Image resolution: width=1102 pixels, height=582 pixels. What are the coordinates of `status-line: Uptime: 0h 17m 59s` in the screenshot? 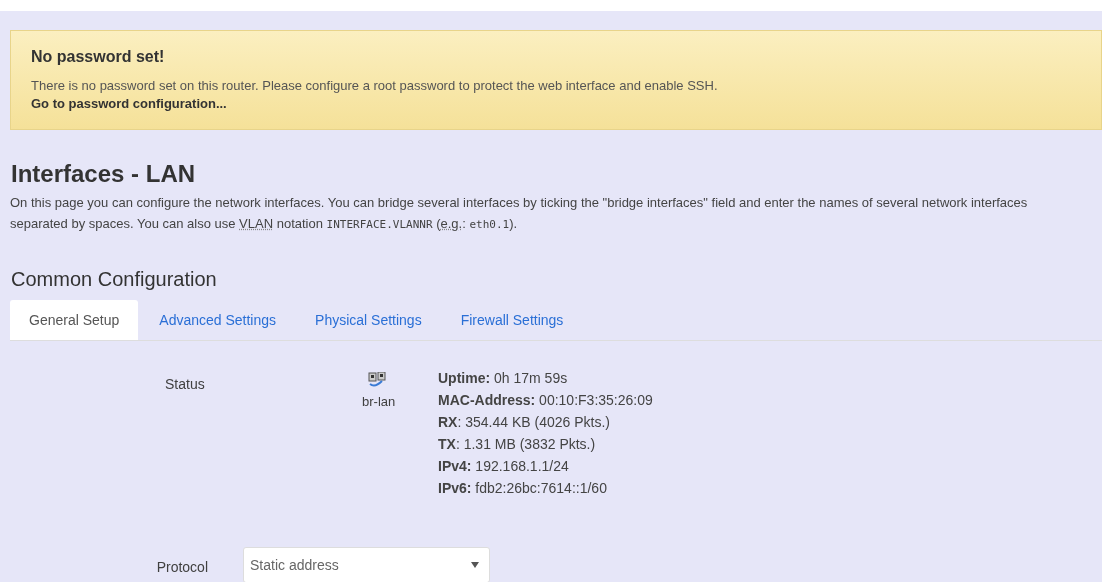 It's located at (503, 378).